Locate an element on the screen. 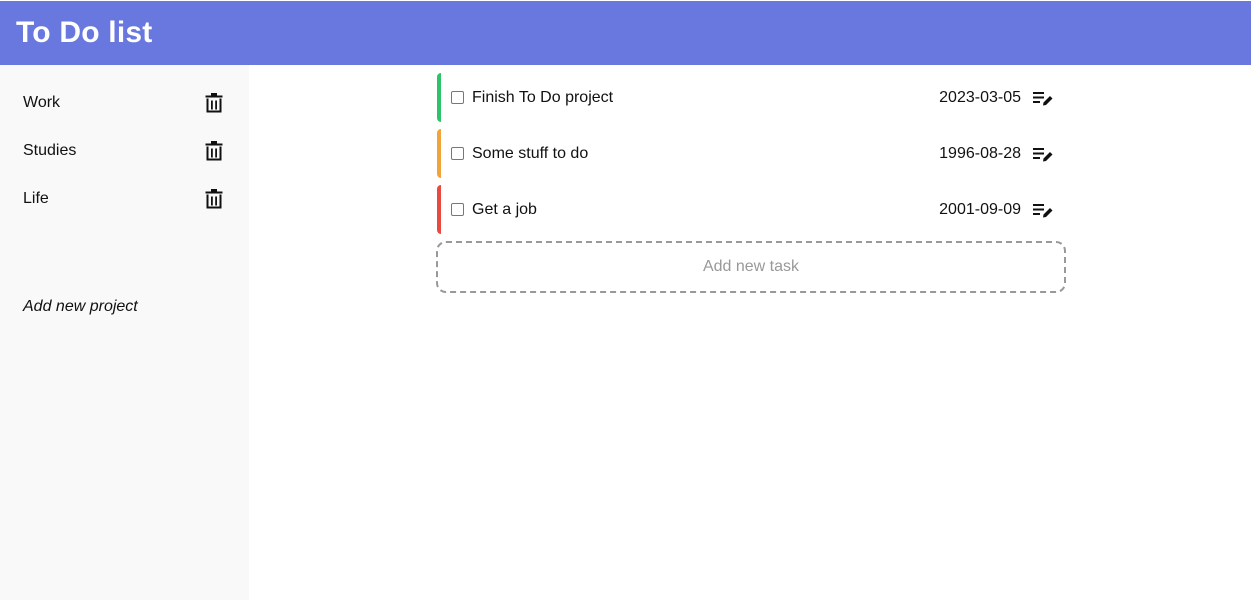  project-label: Life is located at coordinates (36, 198).